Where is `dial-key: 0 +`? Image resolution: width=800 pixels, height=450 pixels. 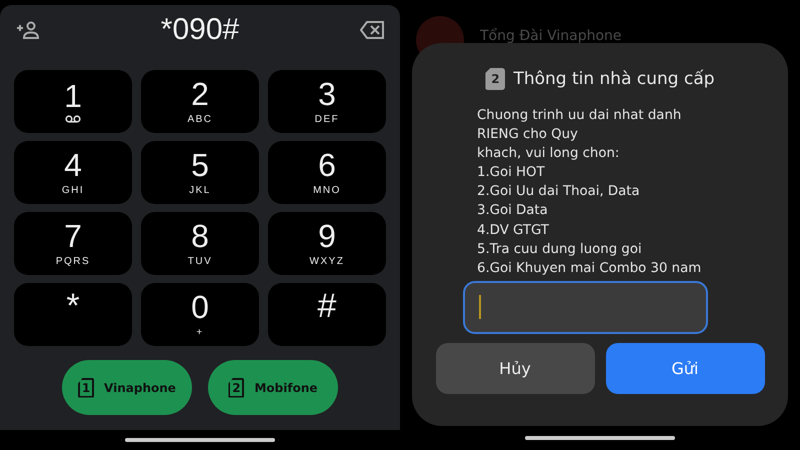
dial-key: 0 + is located at coordinates (200, 314).